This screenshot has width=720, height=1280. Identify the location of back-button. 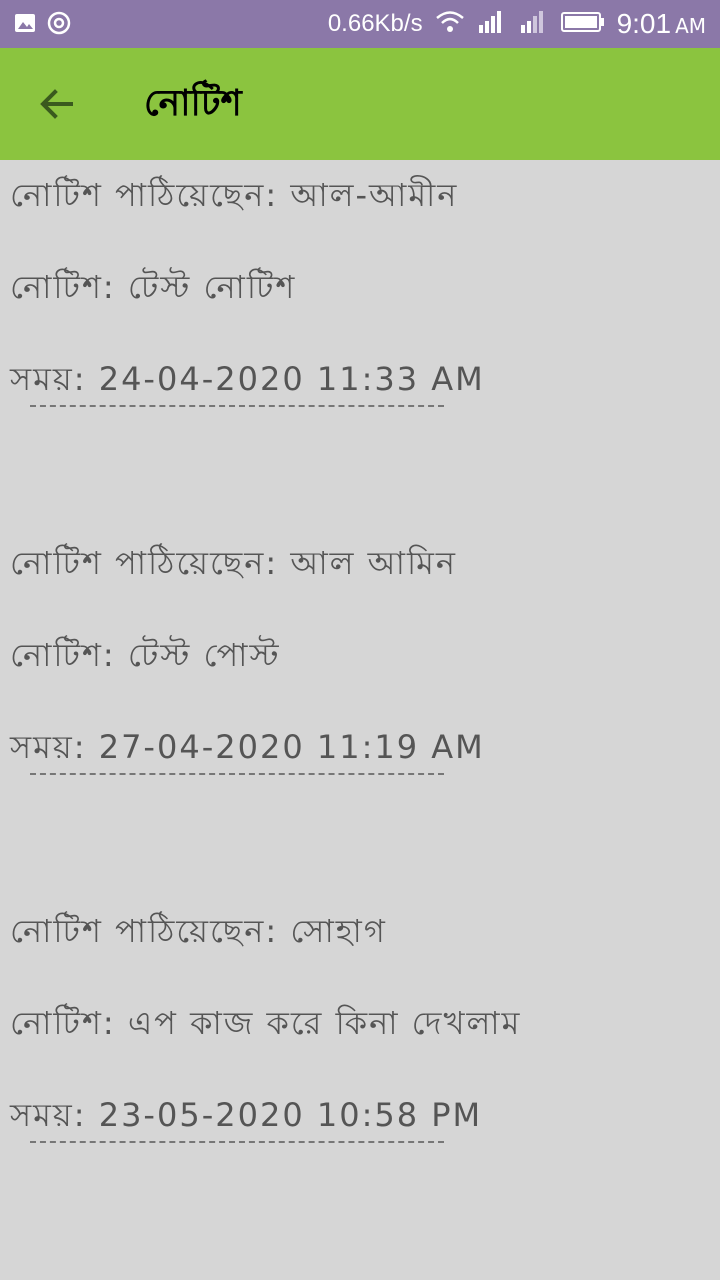
(56, 104).